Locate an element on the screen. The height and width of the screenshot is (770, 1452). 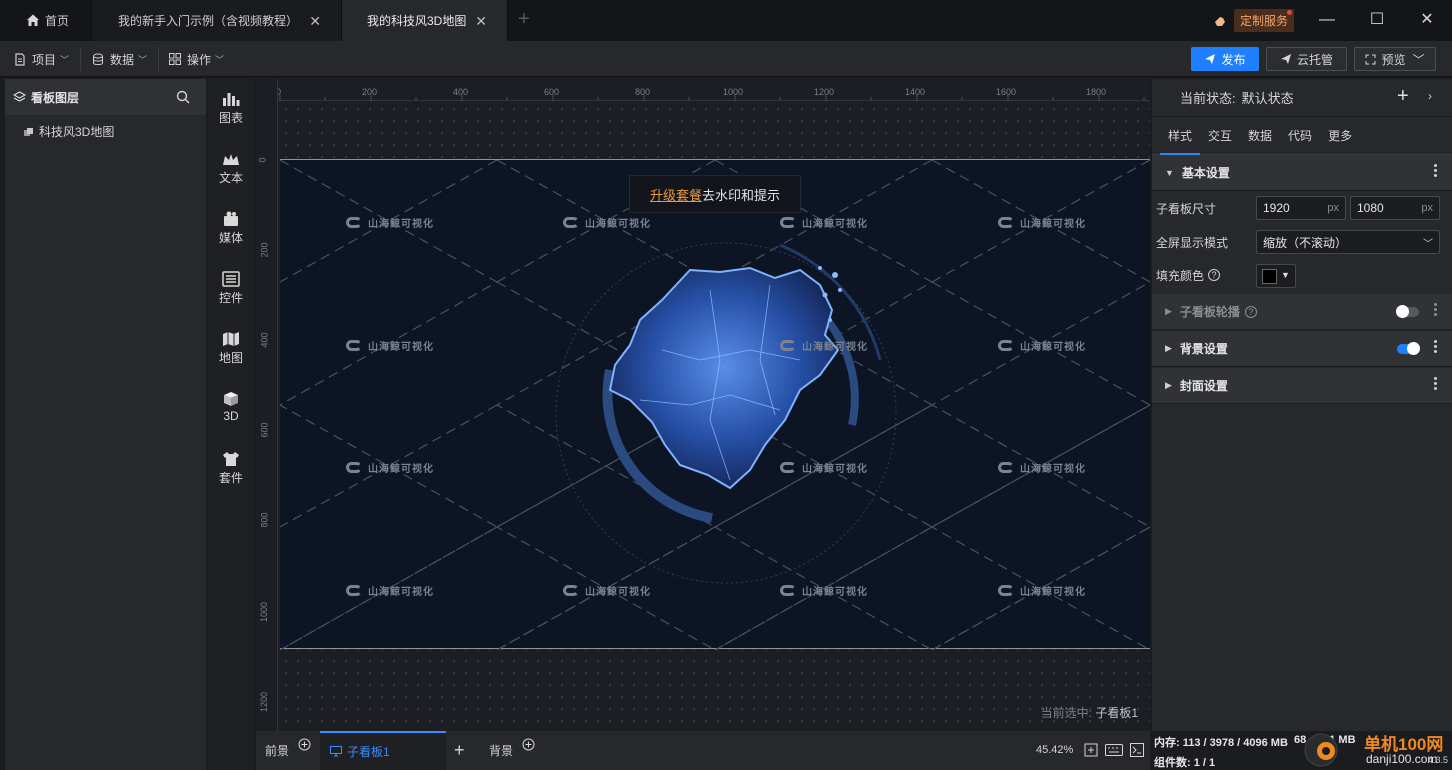
cloud-hosting-button: 云托管 is located at coordinates (1306, 59).